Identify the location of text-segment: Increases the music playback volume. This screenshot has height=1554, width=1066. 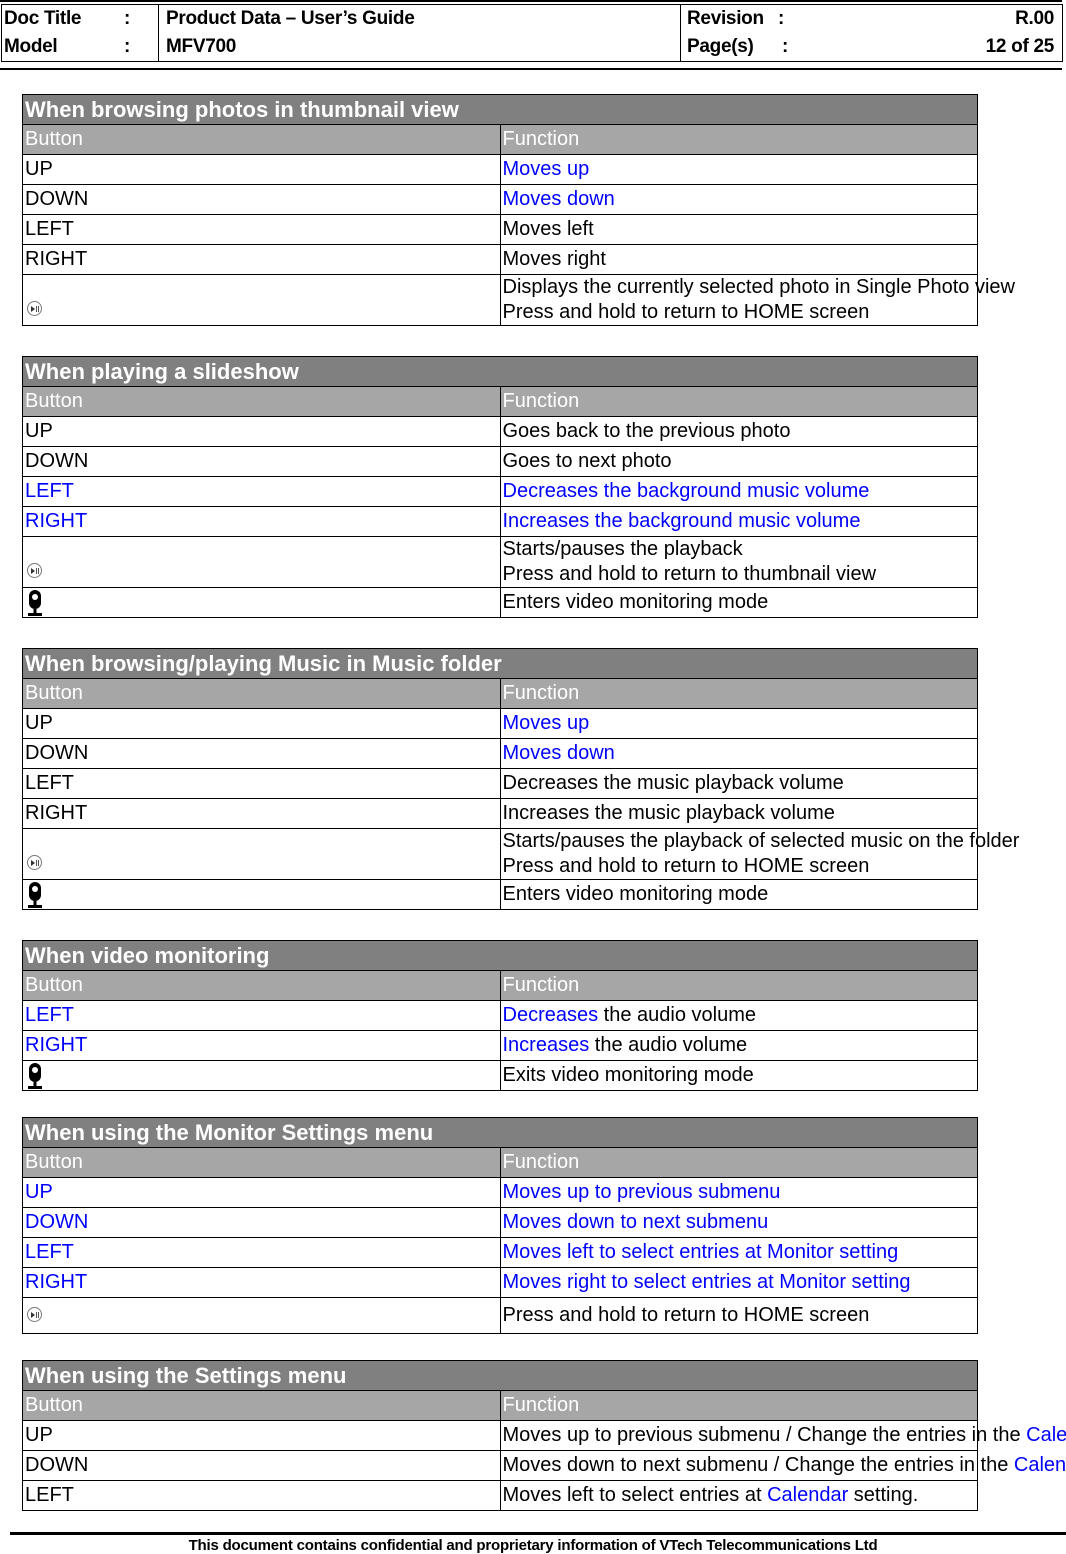
(668, 813).